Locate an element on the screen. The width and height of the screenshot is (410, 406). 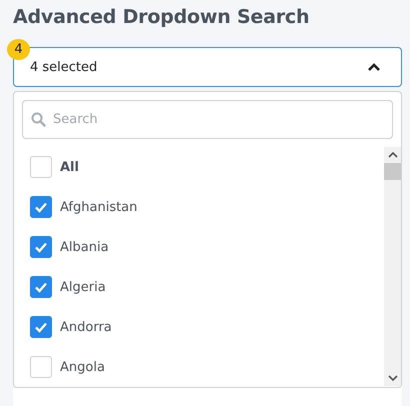
scroll-down-icon is located at coordinates (393, 378).